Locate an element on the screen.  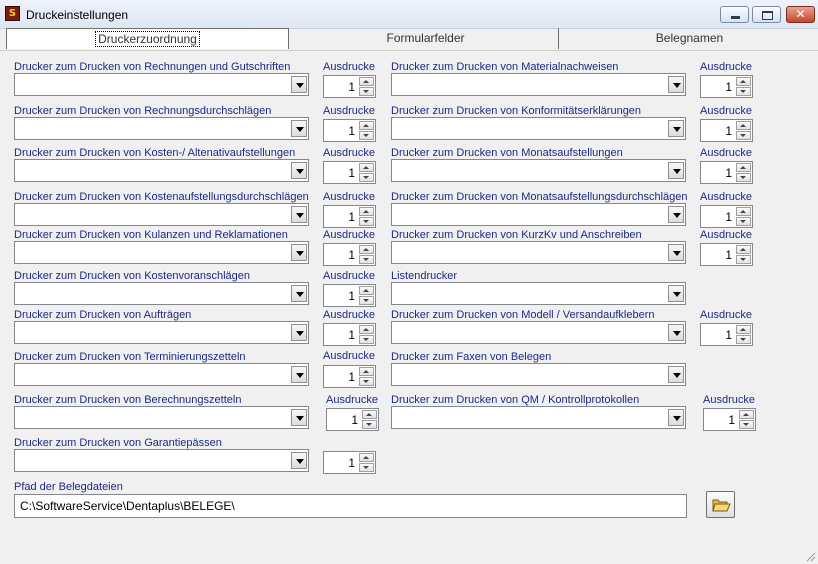
browse-folder-button is located at coordinates (720, 504).